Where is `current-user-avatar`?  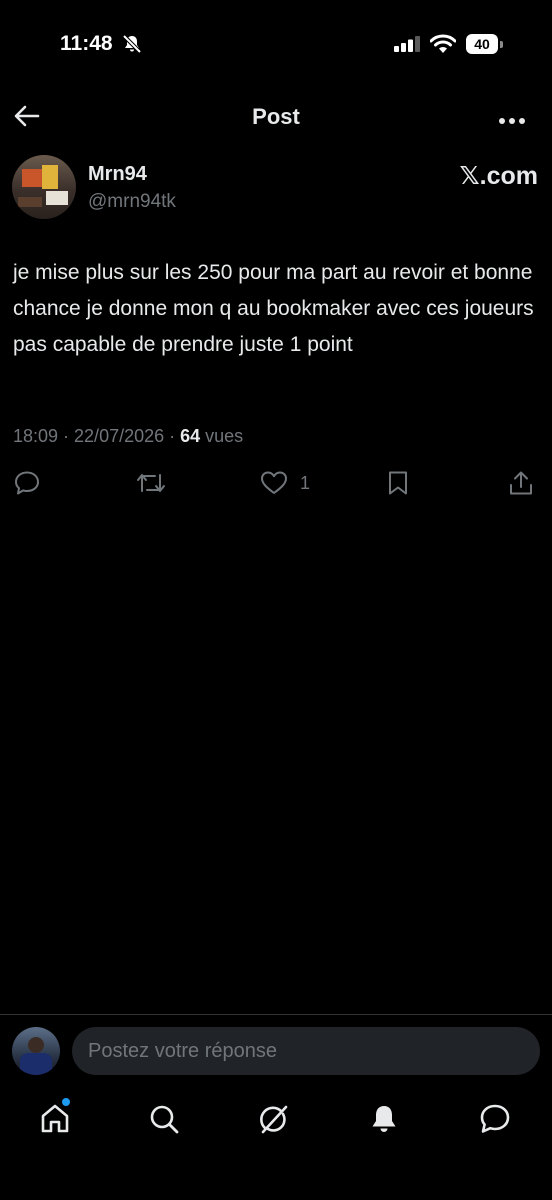 current-user-avatar is located at coordinates (36, 1051).